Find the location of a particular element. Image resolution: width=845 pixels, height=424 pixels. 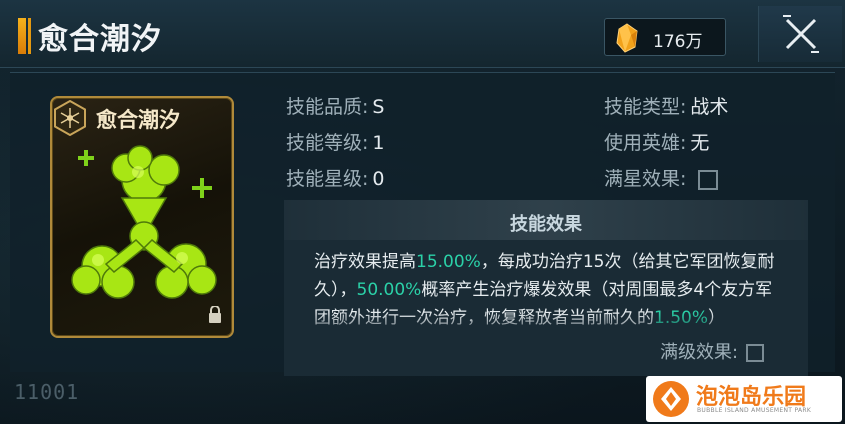

skill-card-name: 愈合潮汐 is located at coordinates (138, 119).